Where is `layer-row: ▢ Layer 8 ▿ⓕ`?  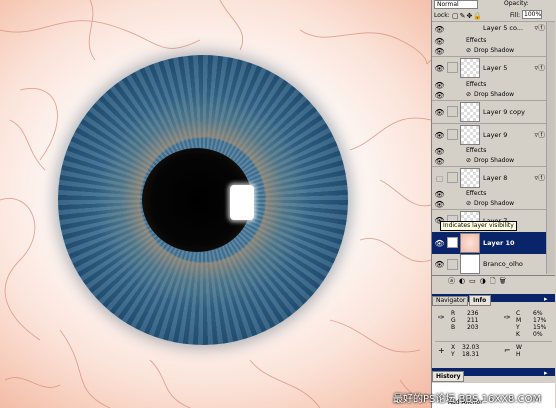
layer-row: ▢ Layer 8 ▿ⓕ is located at coordinates (493, 178).